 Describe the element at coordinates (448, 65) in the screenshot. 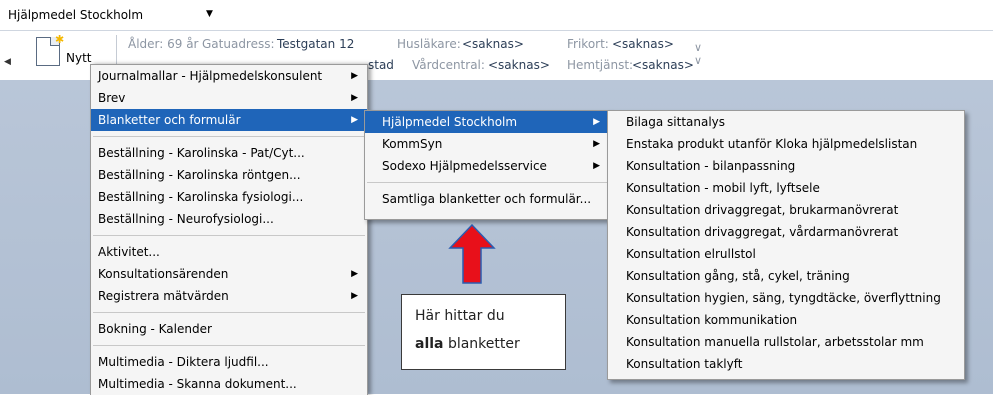

I see `health-center-label: Vårdcentral:` at that location.